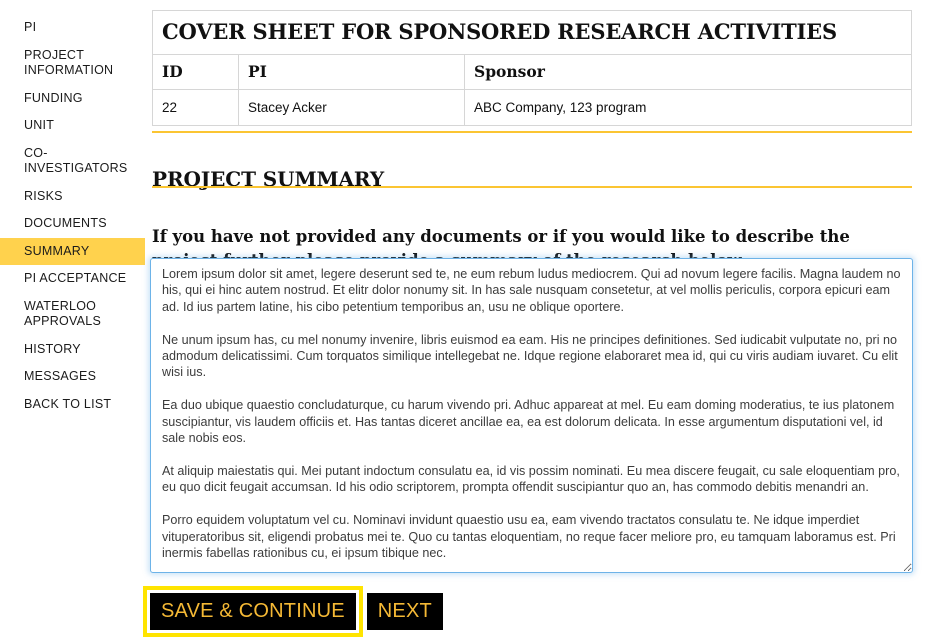 This screenshot has width=927, height=641. Describe the element at coordinates (72, 99) in the screenshot. I see `sidebar-item-funding: FUNDING` at that location.